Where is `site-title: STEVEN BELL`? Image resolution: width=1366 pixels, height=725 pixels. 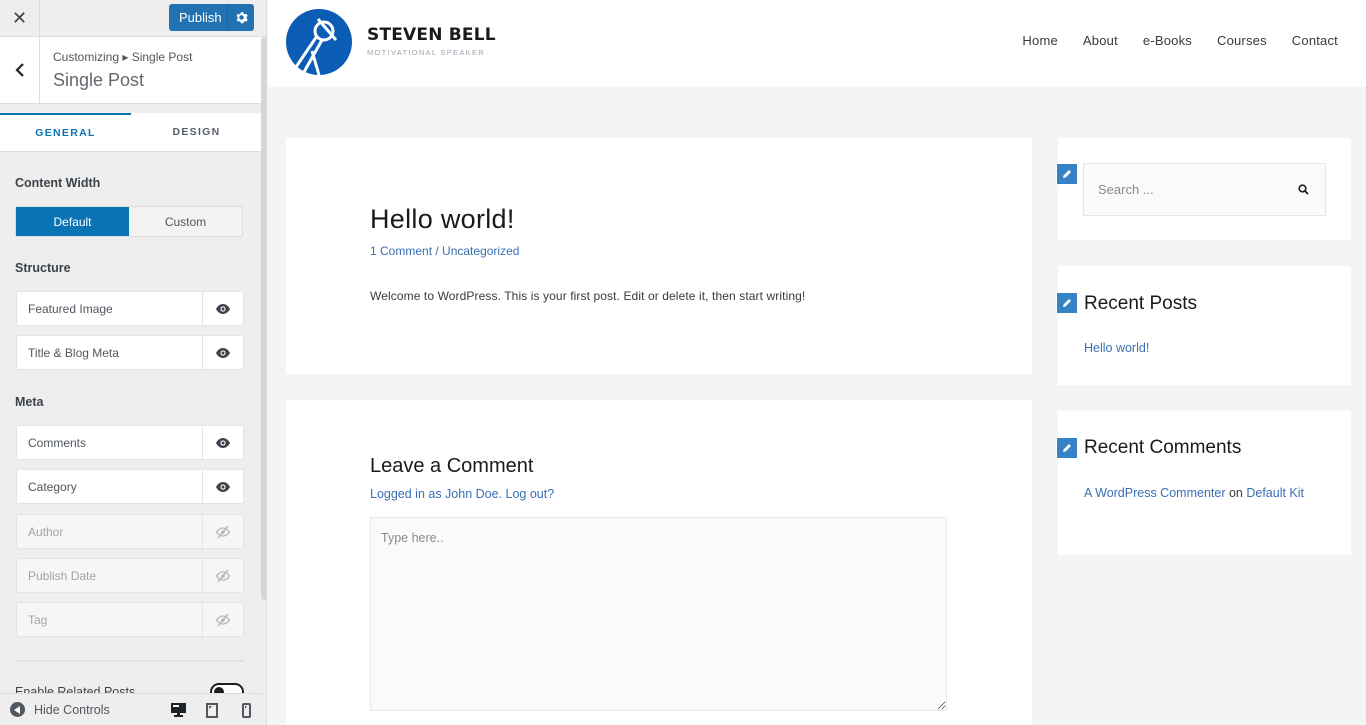 site-title: STEVEN BELL is located at coordinates (431, 35).